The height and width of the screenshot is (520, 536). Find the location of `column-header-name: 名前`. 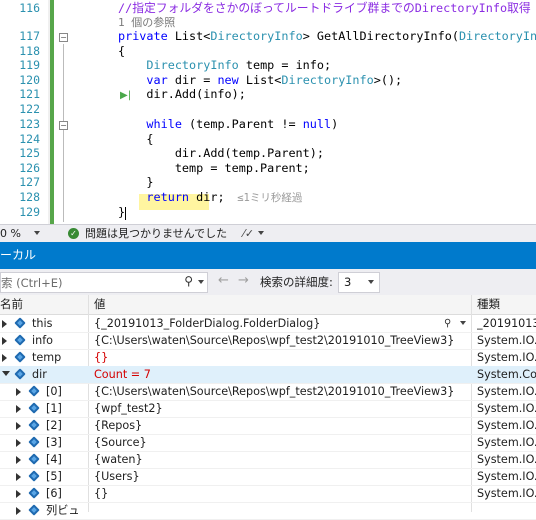

column-header-name: 名前 is located at coordinates (11, 304).